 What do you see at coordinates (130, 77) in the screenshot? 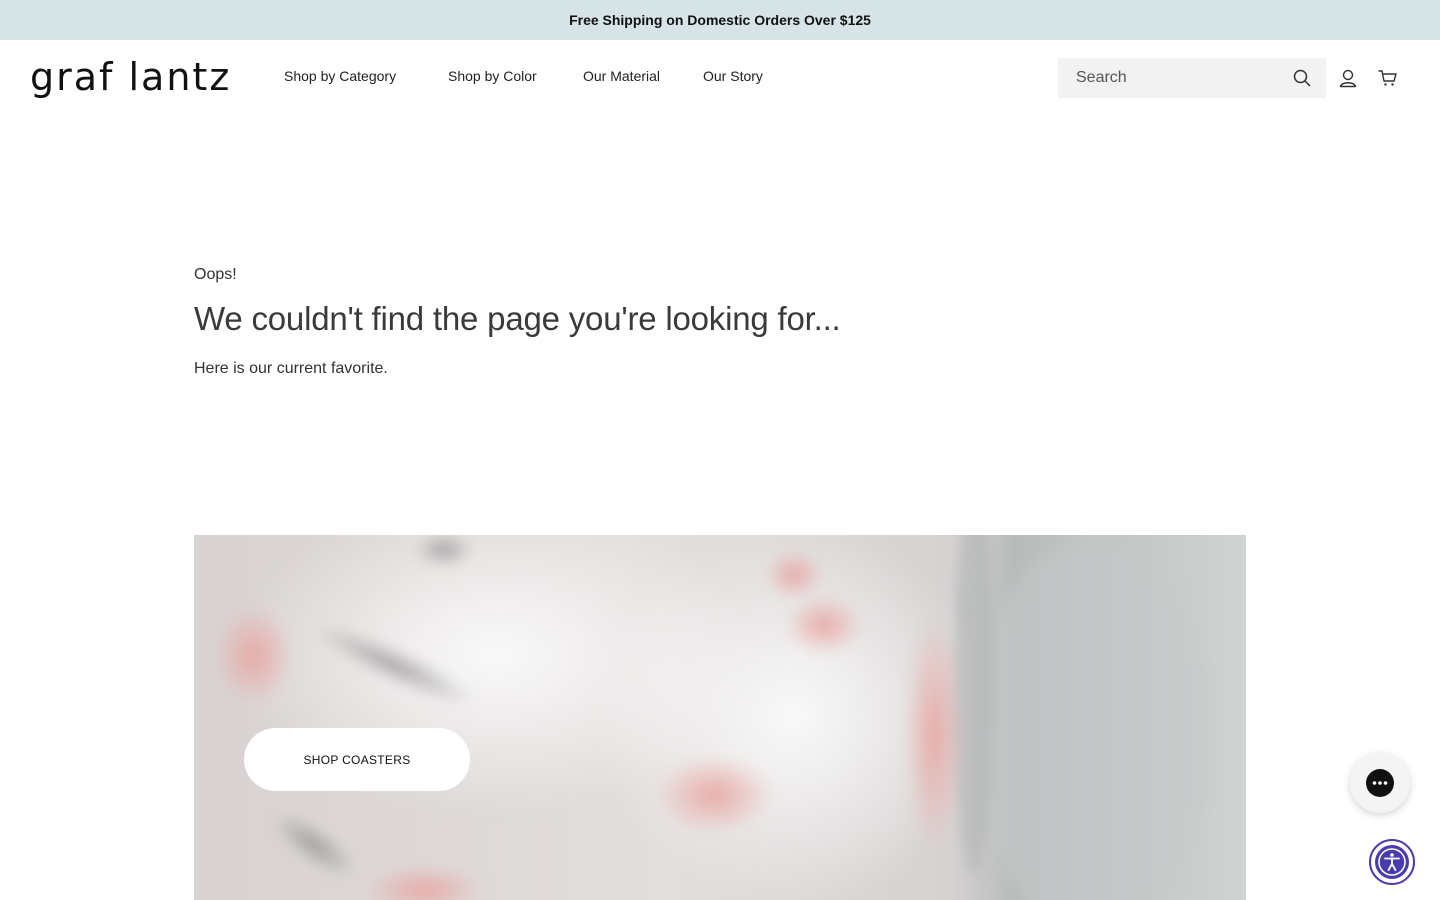
I see `site-logo: graf lantz` at bounding box center [130, 77].